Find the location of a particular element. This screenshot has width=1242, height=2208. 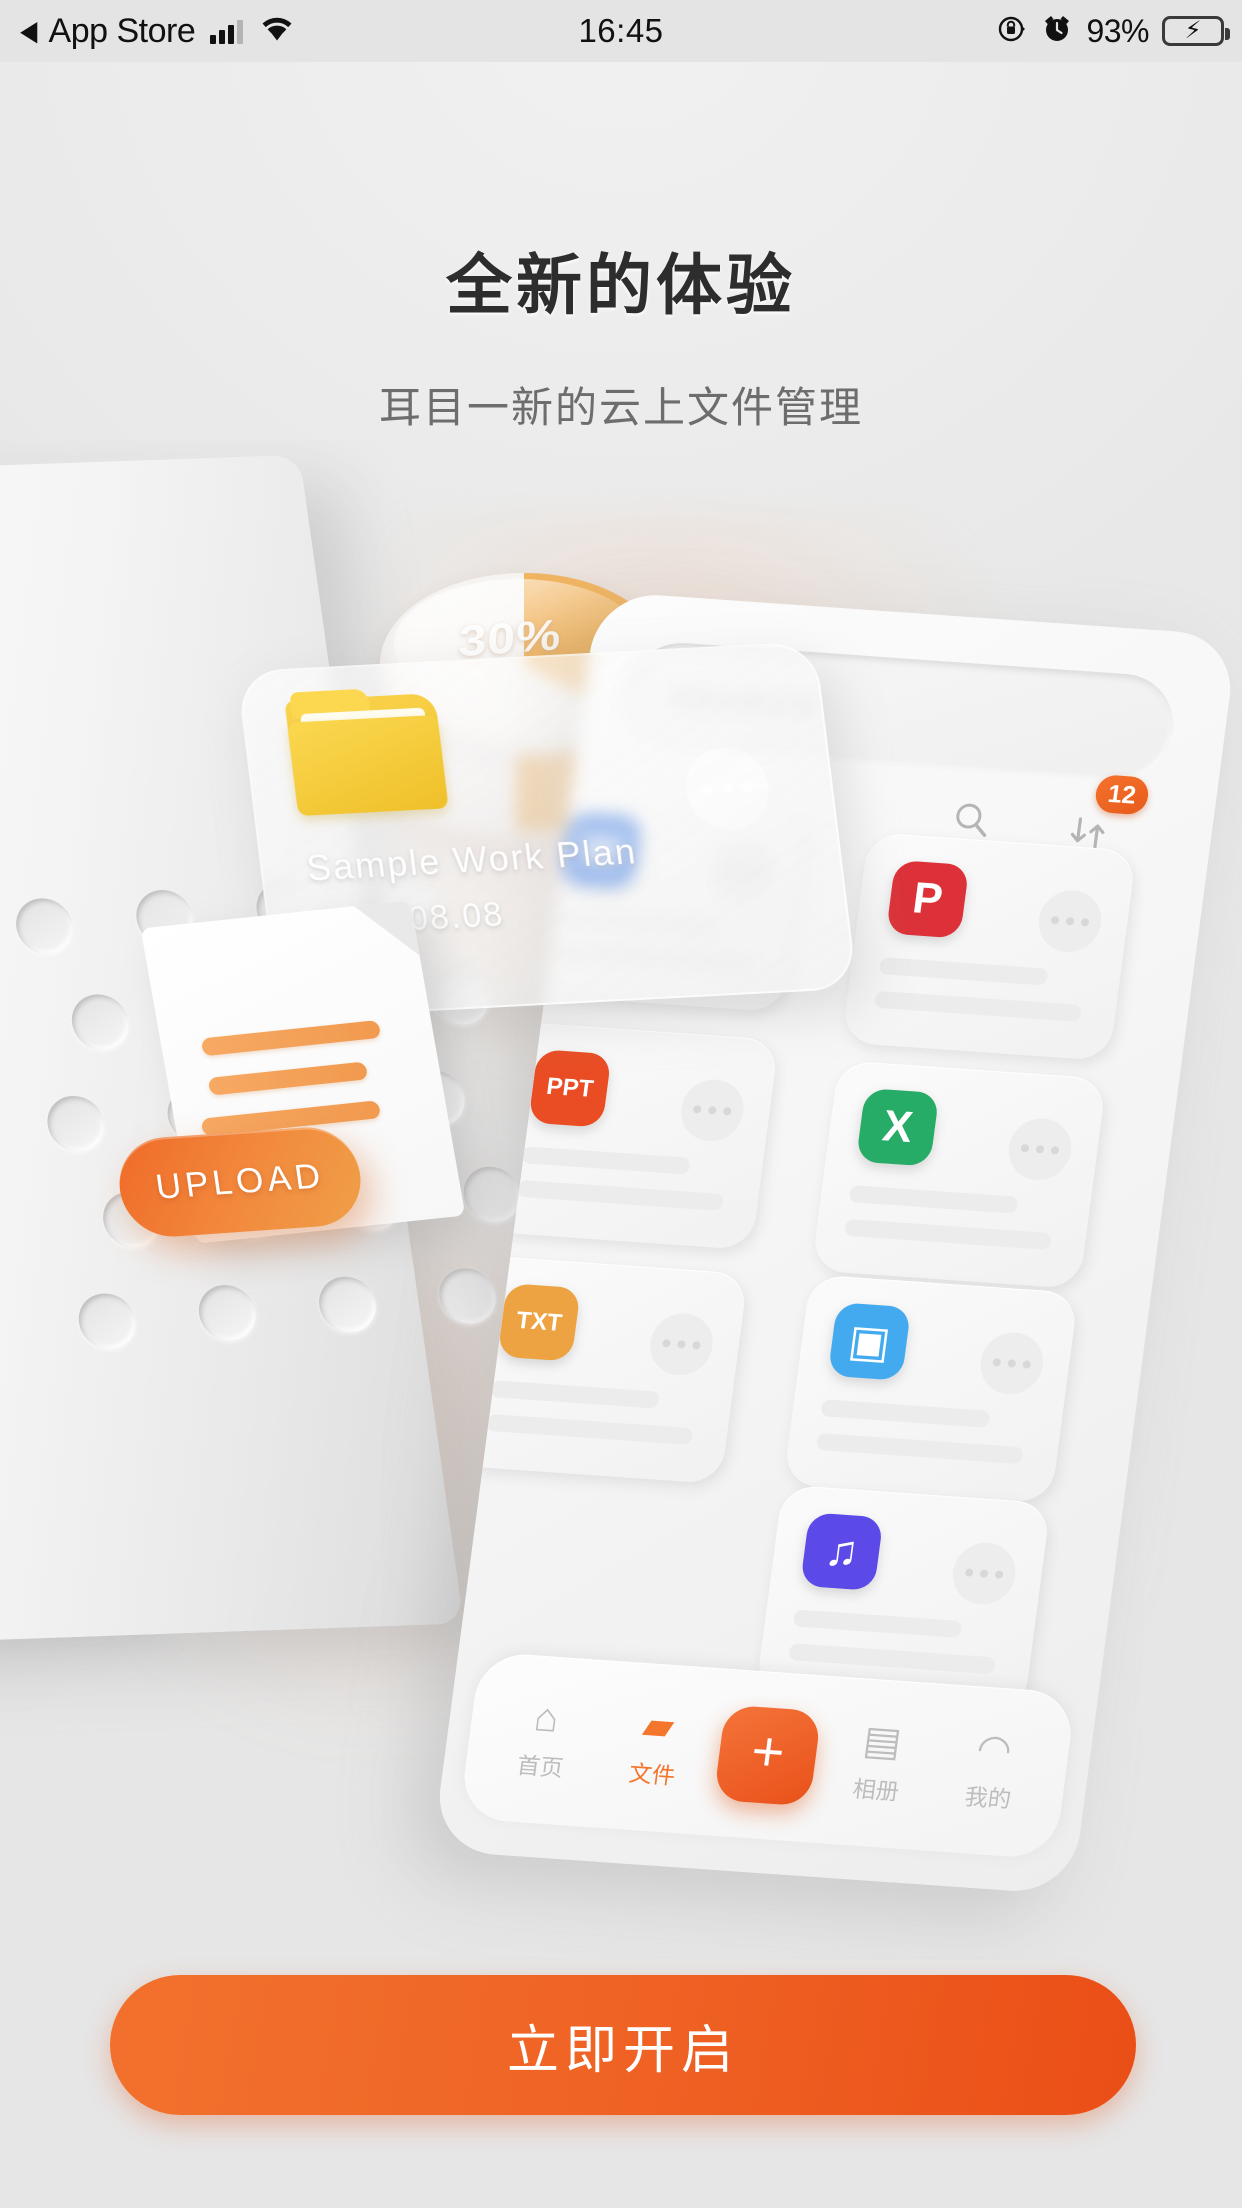

upload-button-label: UPLOAD is located at coordinates (240, 1181).